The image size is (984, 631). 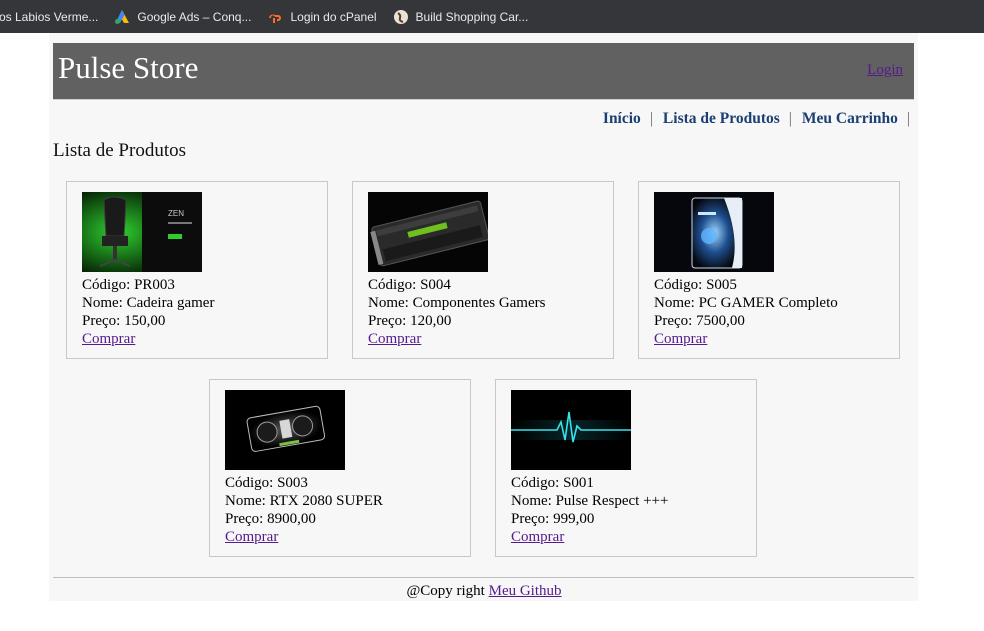 I want to click on gaming-chair-image: ZEN, so click(x=142, y=232).